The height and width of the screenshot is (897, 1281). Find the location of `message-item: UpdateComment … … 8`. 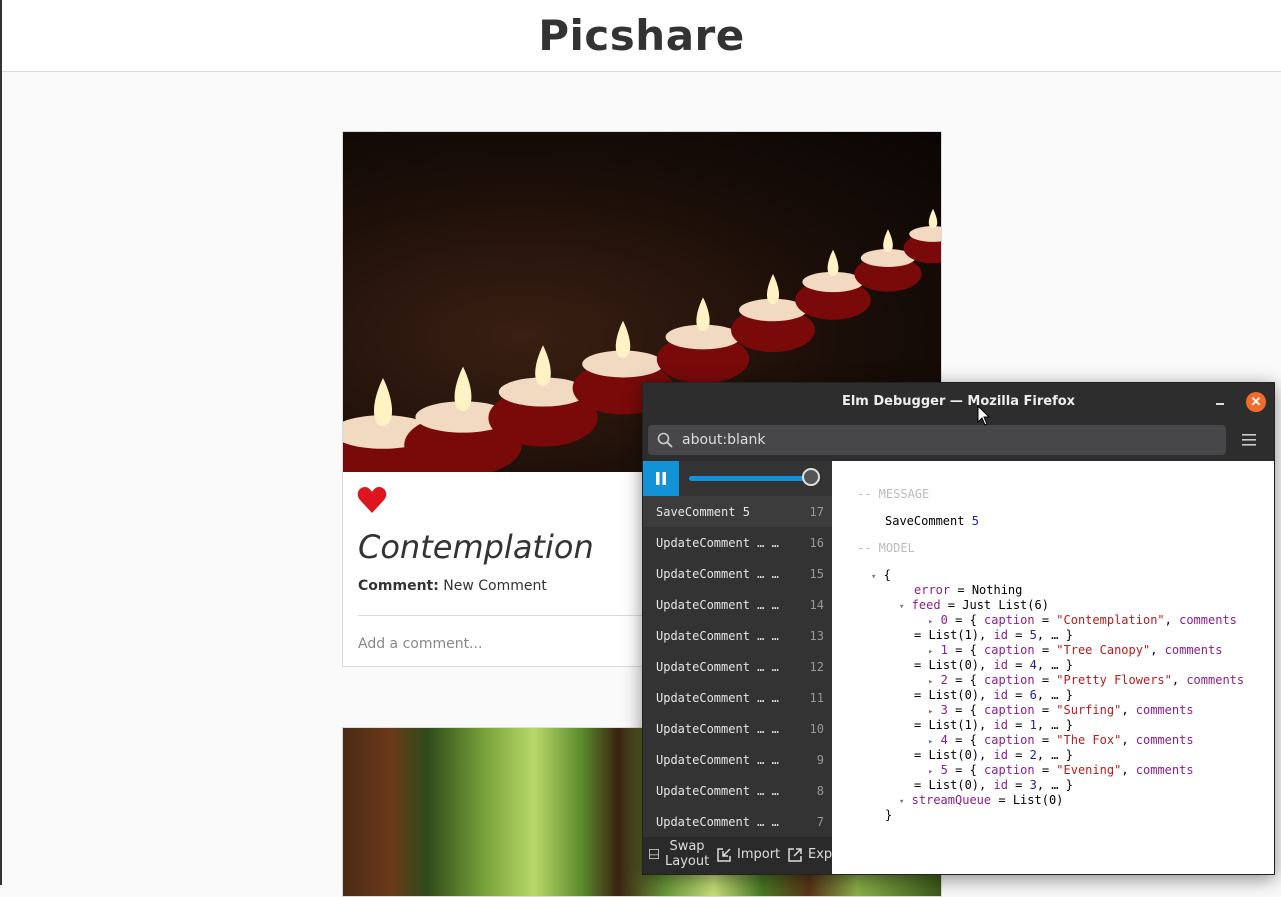

message-item: UpdateComment … … 8 is located at coordinates (737, 790).